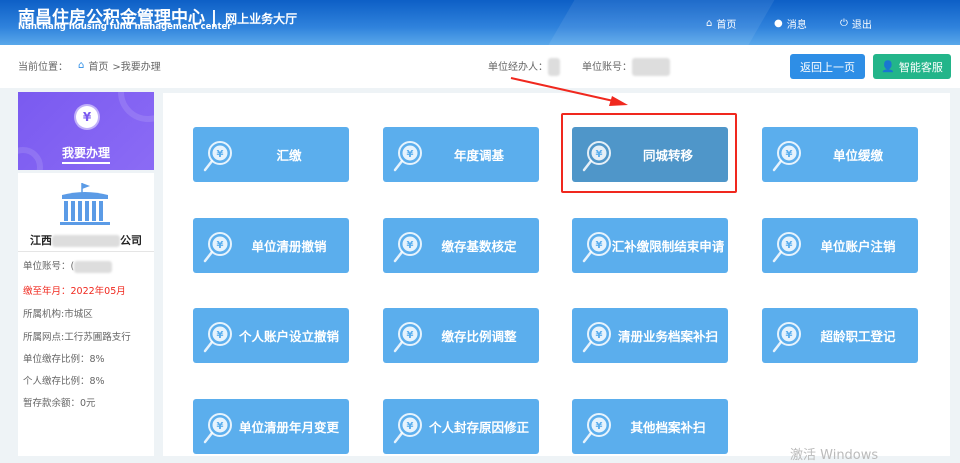  What do you see at coordinates (261, 19) in the screenshot?
I see `site-subtitle: 网上业务大厅` at bounding box center [261, 19].